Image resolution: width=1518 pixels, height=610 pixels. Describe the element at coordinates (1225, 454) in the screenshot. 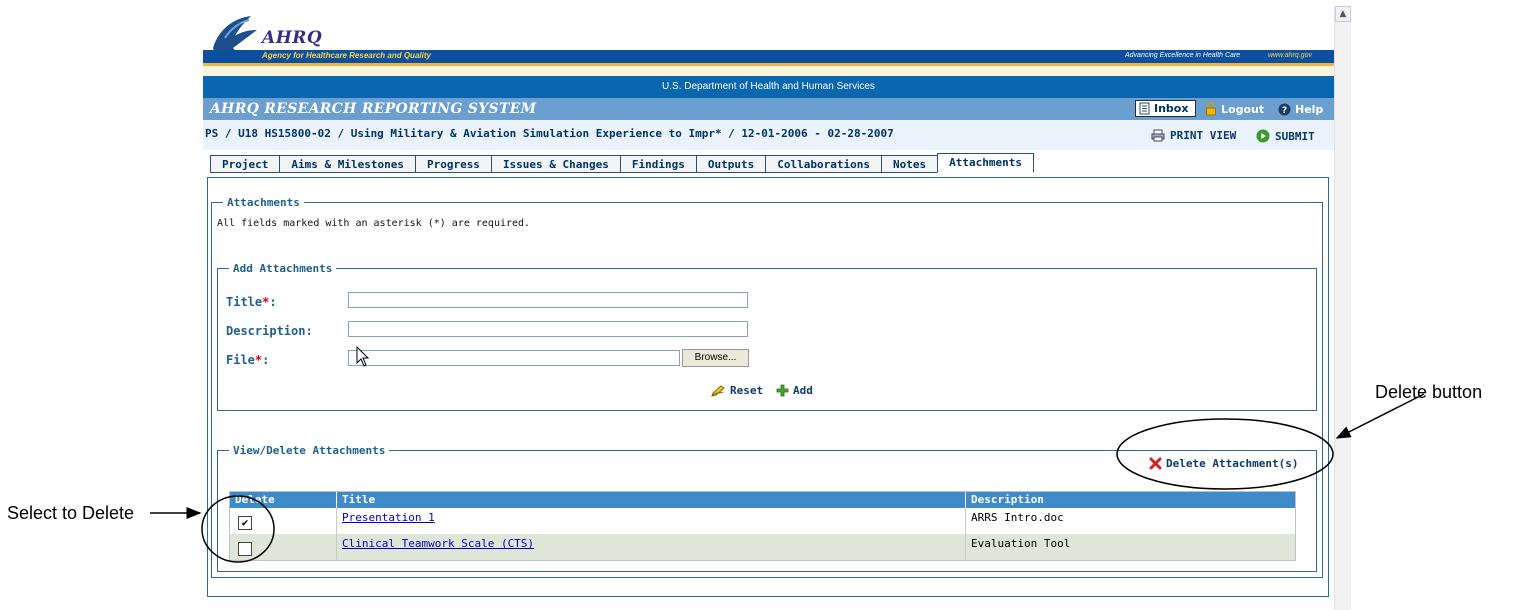

I see `delete-button-highlight-ellipse` at that location.